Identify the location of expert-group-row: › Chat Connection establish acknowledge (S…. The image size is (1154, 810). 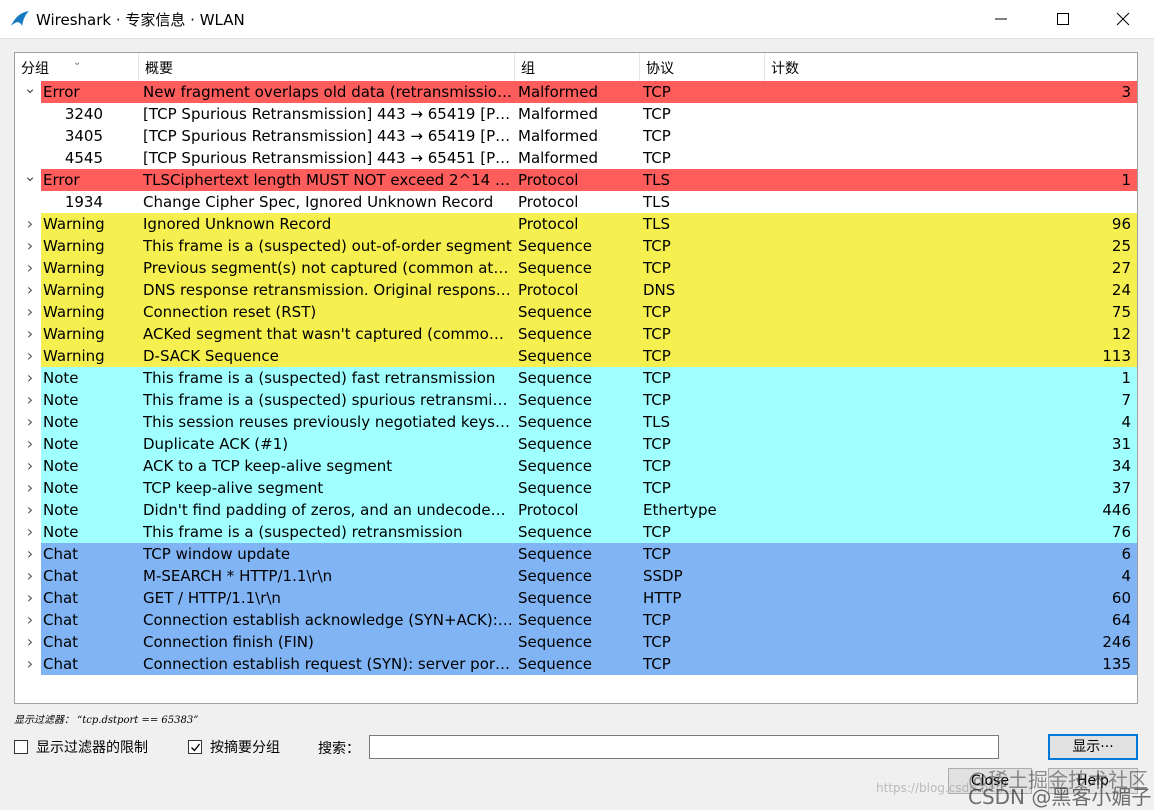
(576, 620).